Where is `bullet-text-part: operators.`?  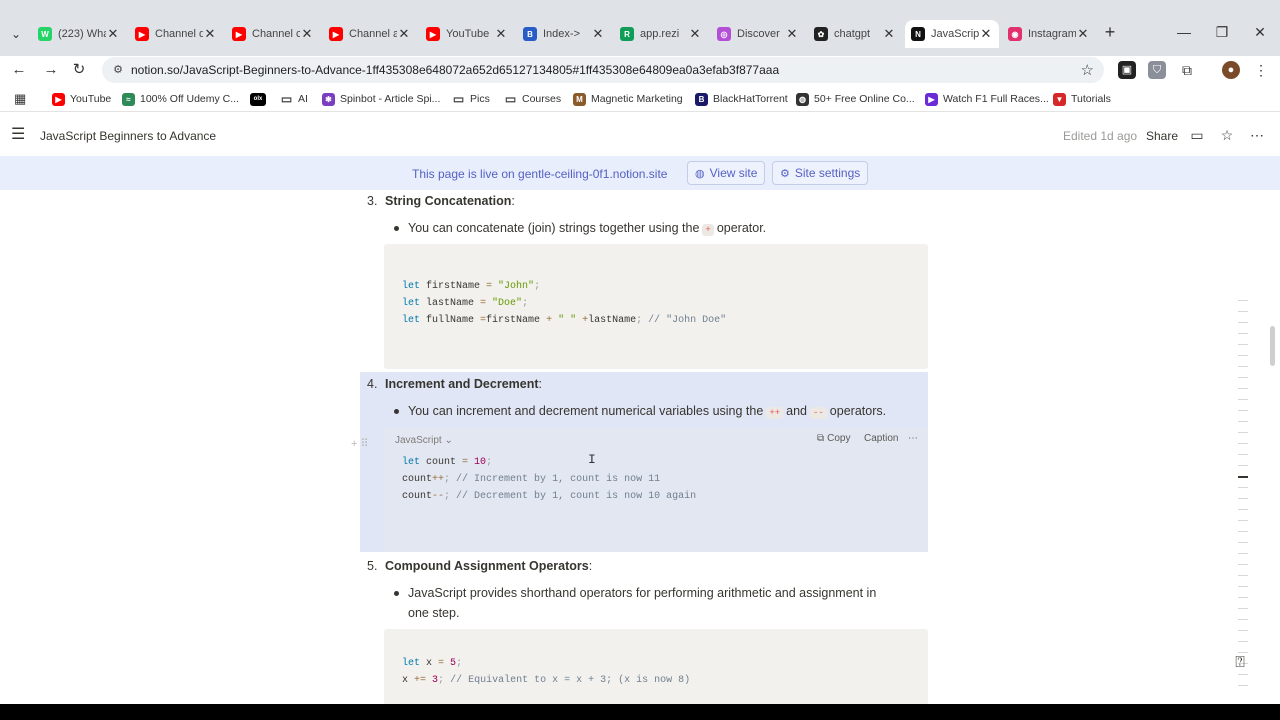
bullet-text-part: operators. is located at coordinates (858, 411).